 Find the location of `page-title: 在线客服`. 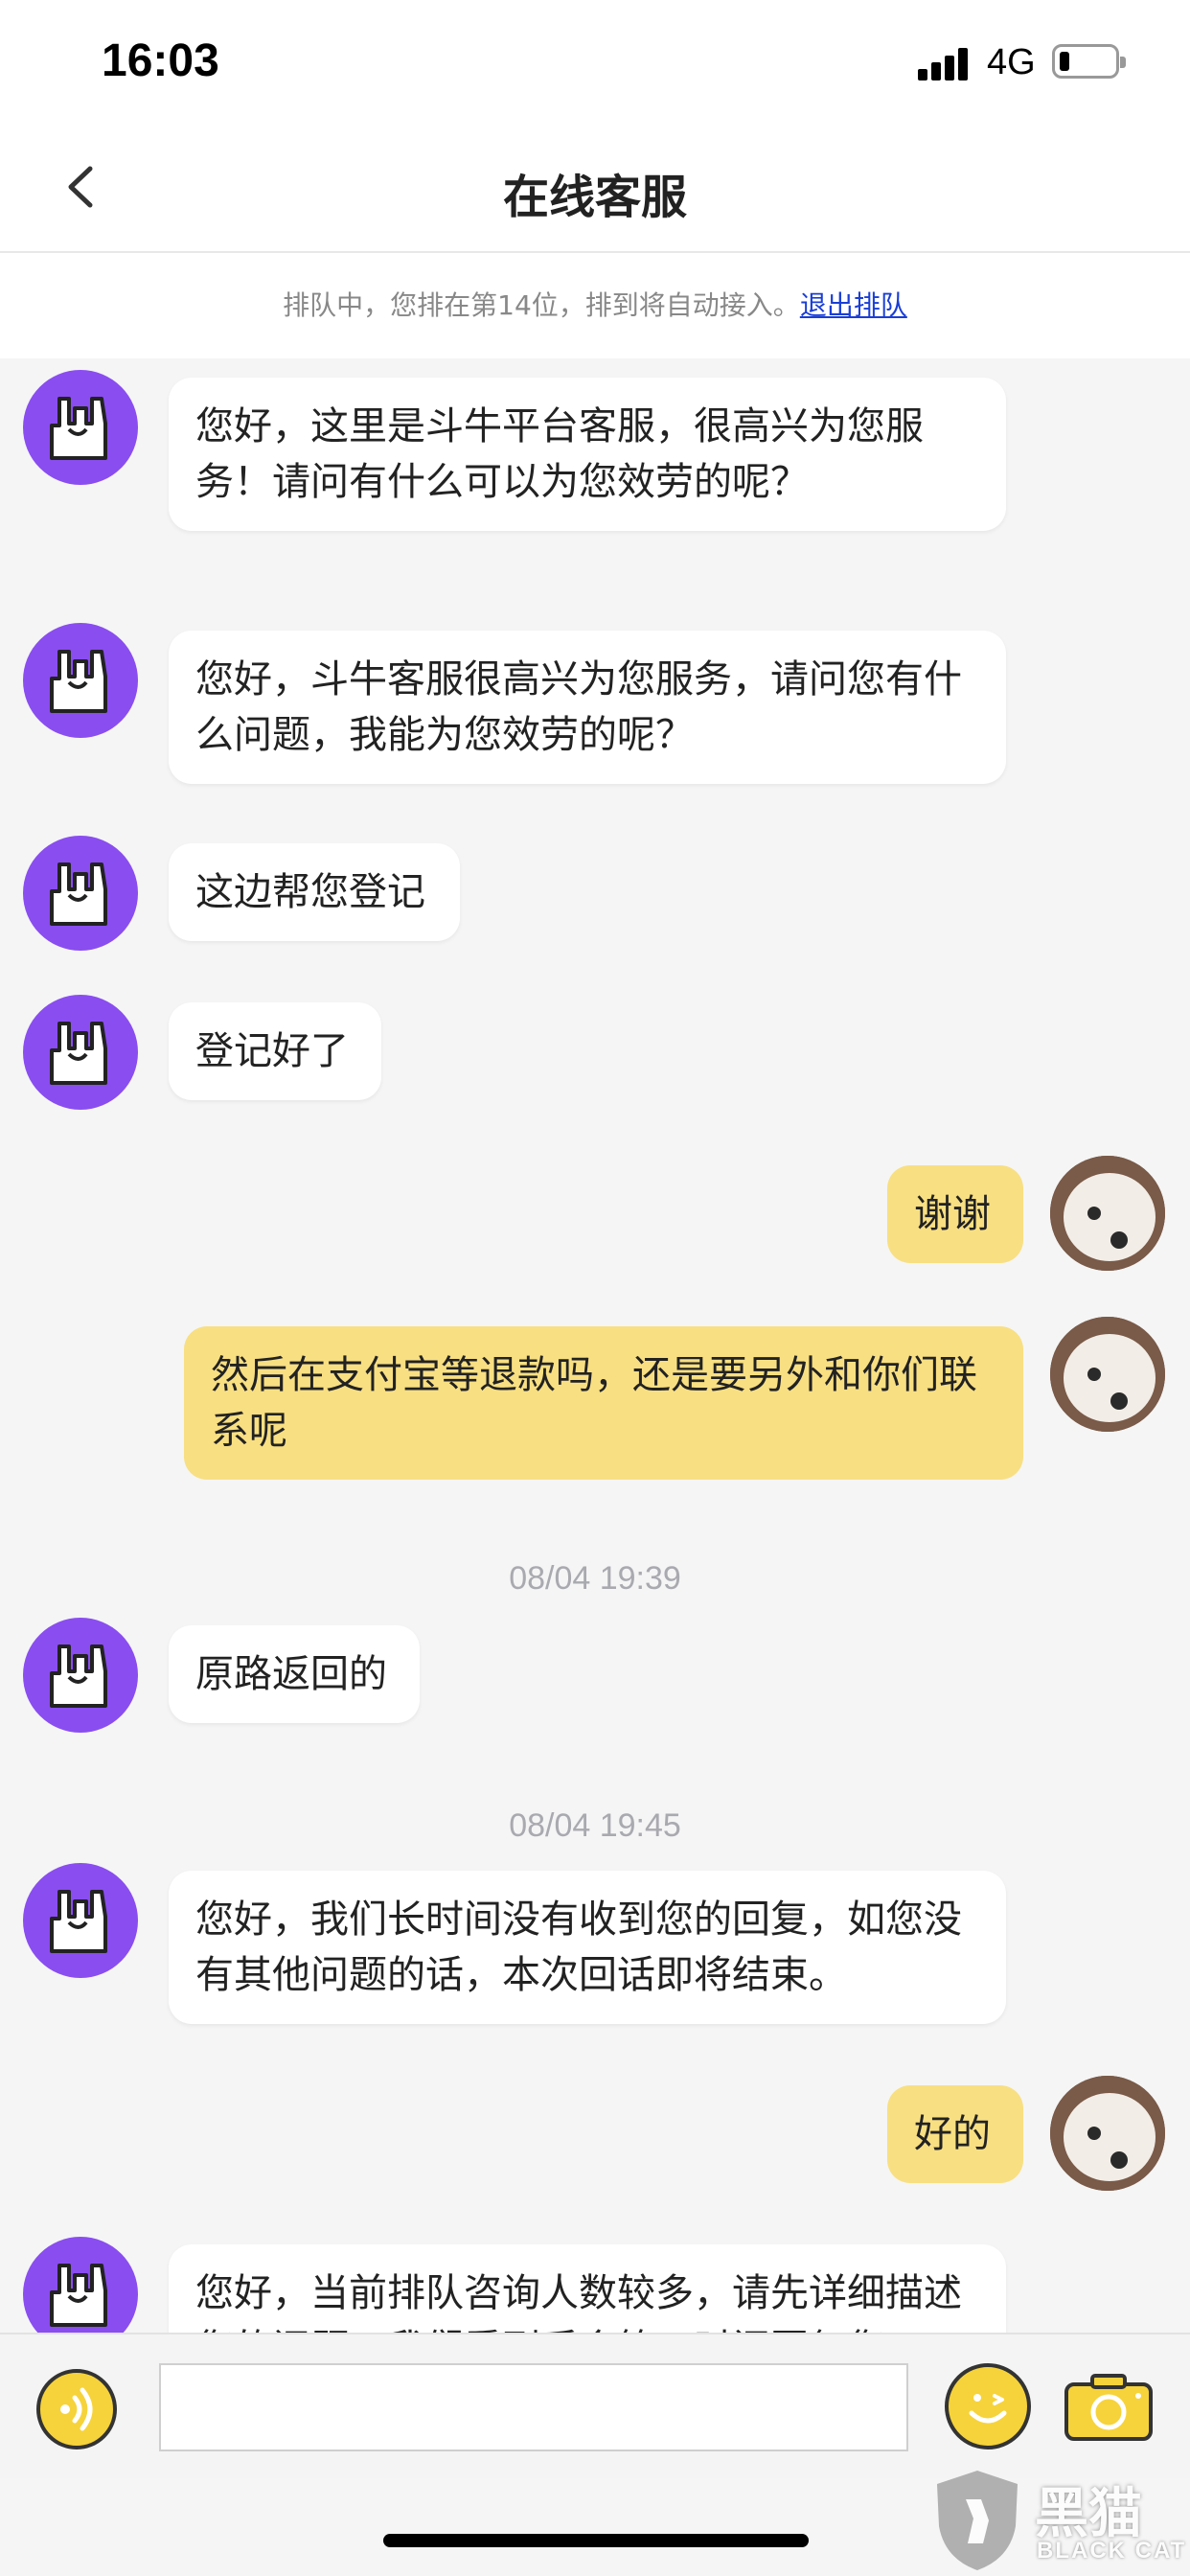

page-title: 在线客服 is located at coordinates (594, 197).